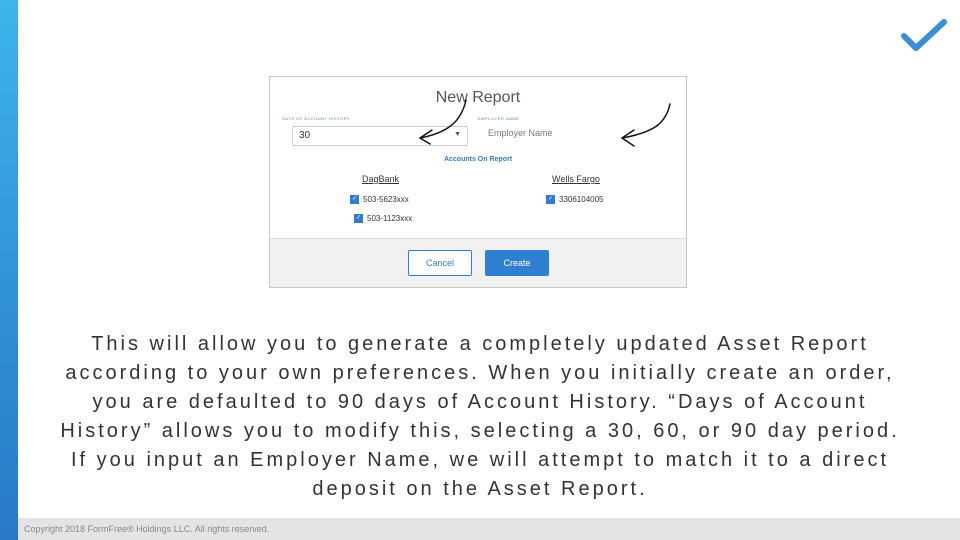 Image resolution: width=960 pixels, height=540 pixels. Describe the element at coordinates (576, 179) in the screenshot. I see `bank-name-wells-fargo: Wells Fargo` at that location.